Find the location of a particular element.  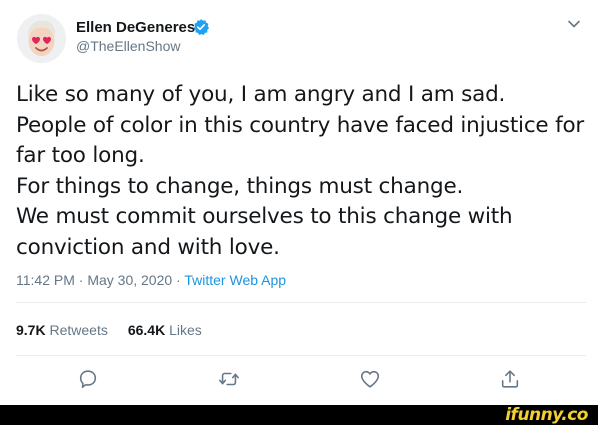

verified-badge-icon is located at coordinates (201, 27).